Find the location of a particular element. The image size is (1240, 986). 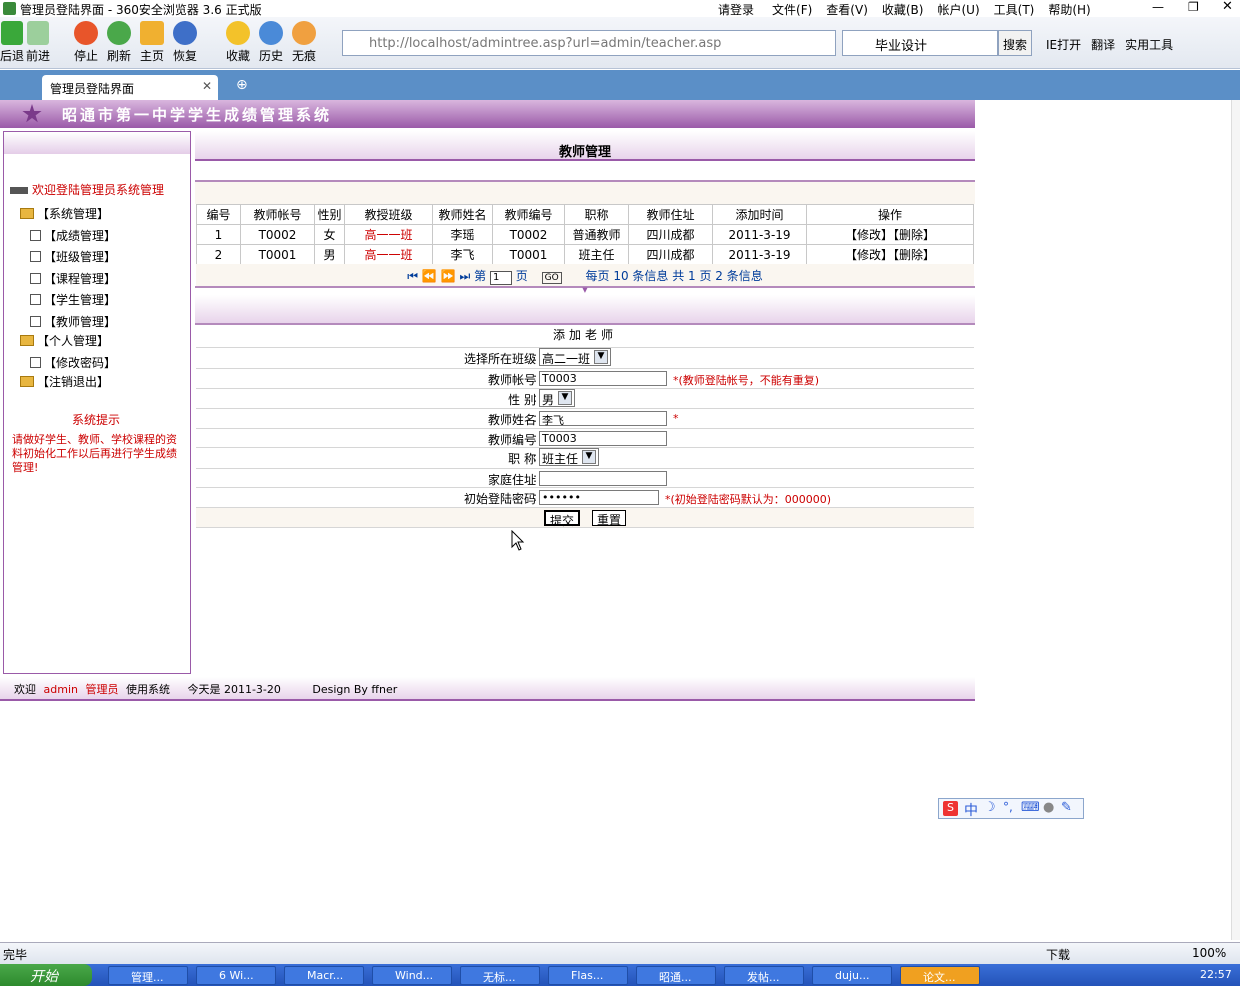

tab-close-icon: ✕ is located at coordinates (207, 86).